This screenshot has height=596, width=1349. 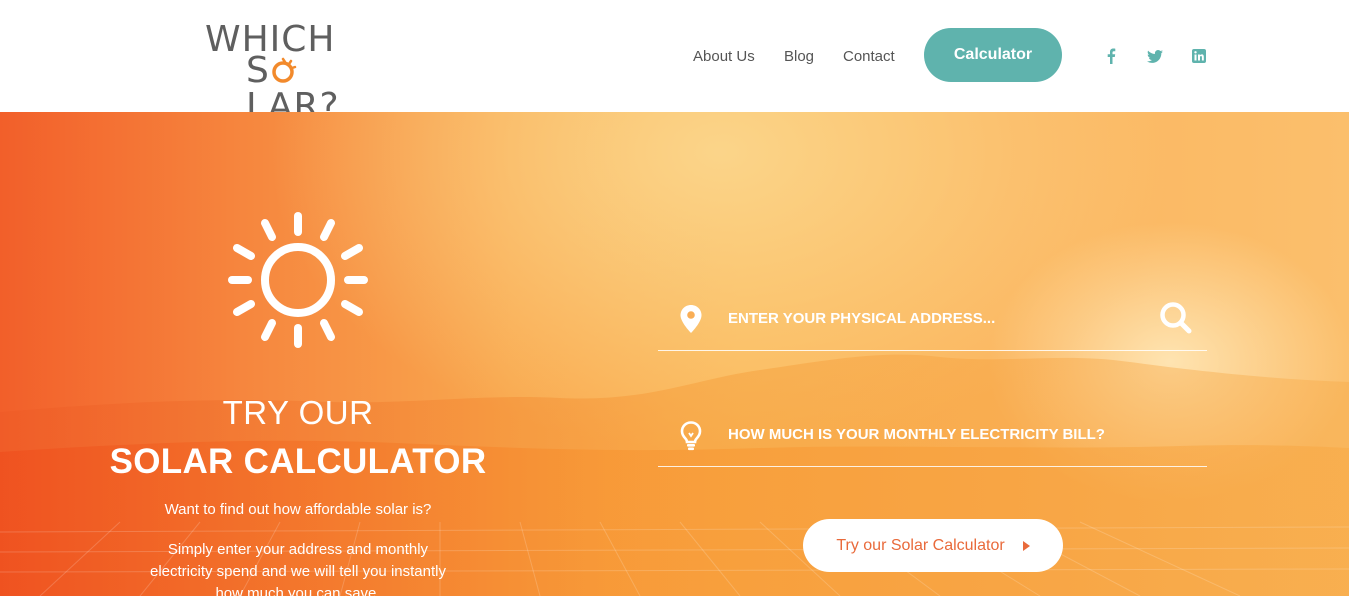 I want to click on site-logo: WHICH SO LAR?, so click(x=297, y=72).